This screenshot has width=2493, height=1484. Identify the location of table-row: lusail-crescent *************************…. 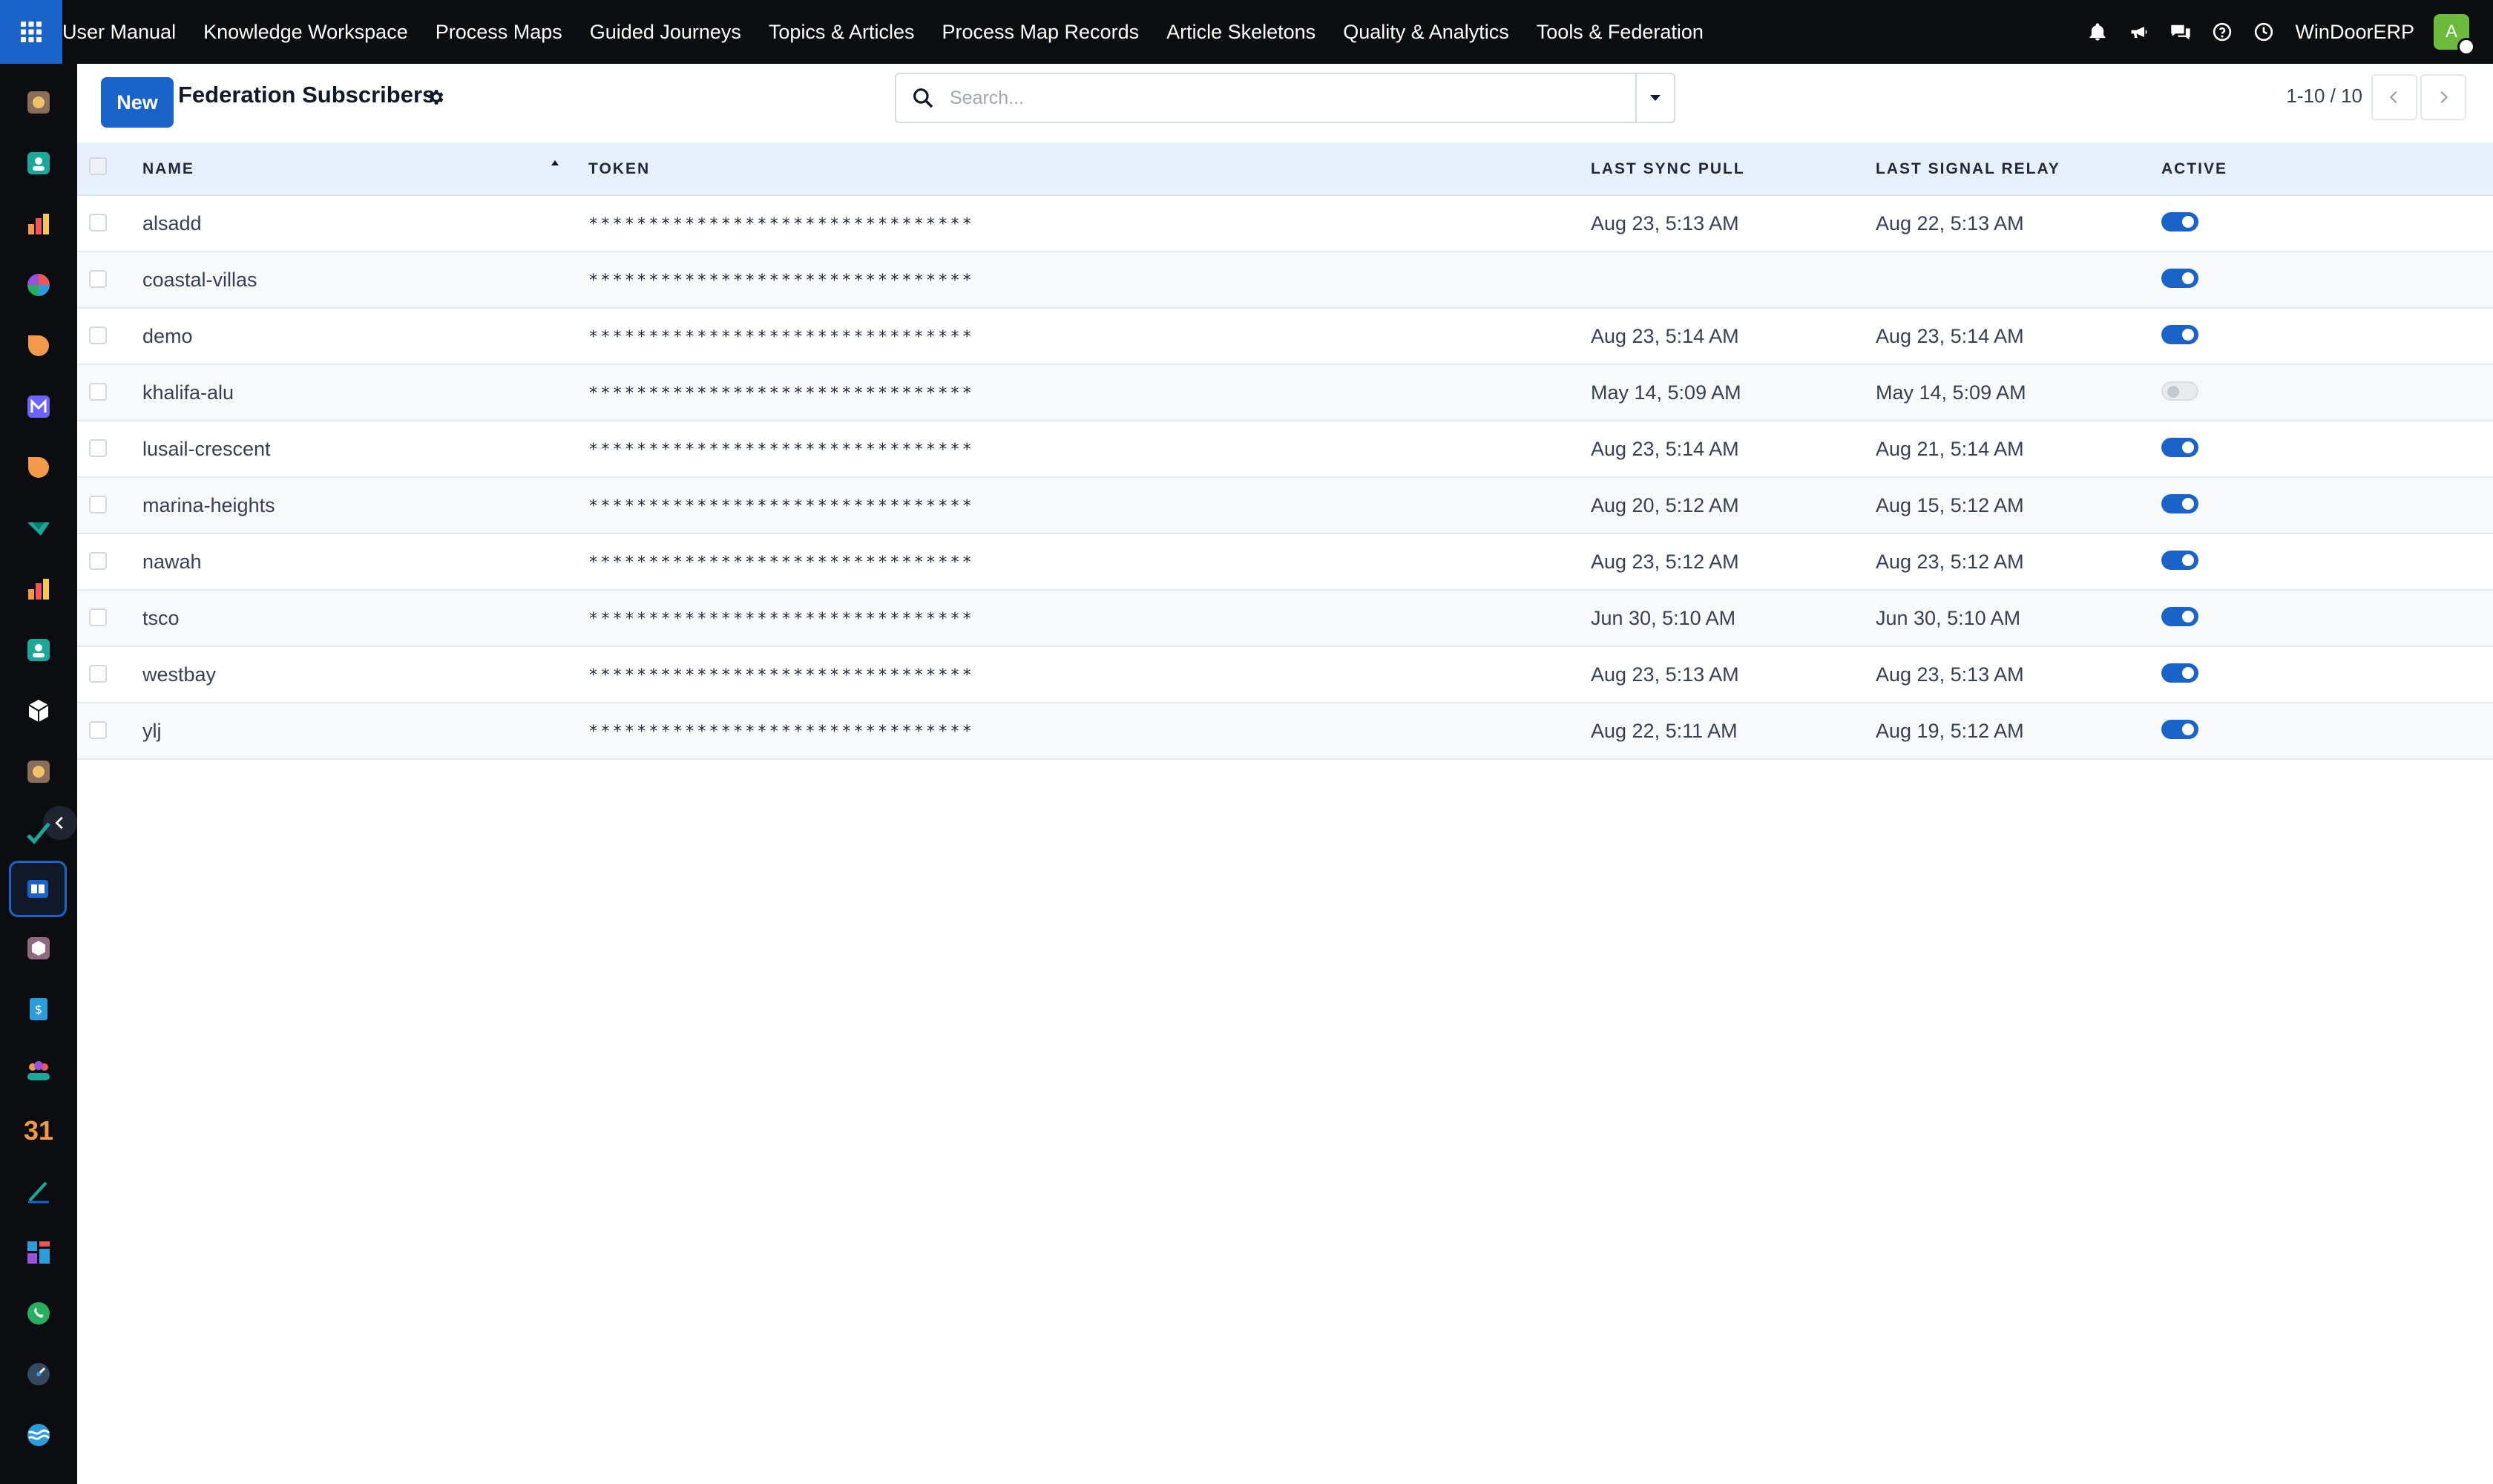
(1285, 449).